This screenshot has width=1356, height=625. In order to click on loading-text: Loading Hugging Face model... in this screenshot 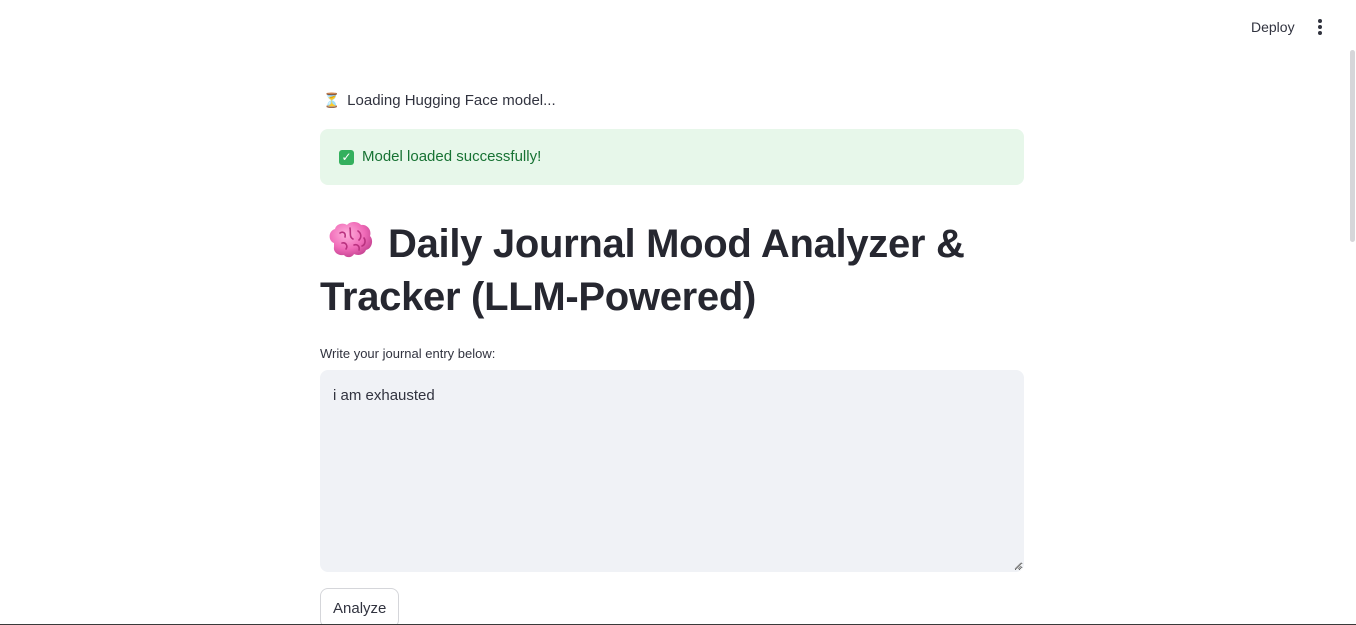, I will do `click(451, 100)`.